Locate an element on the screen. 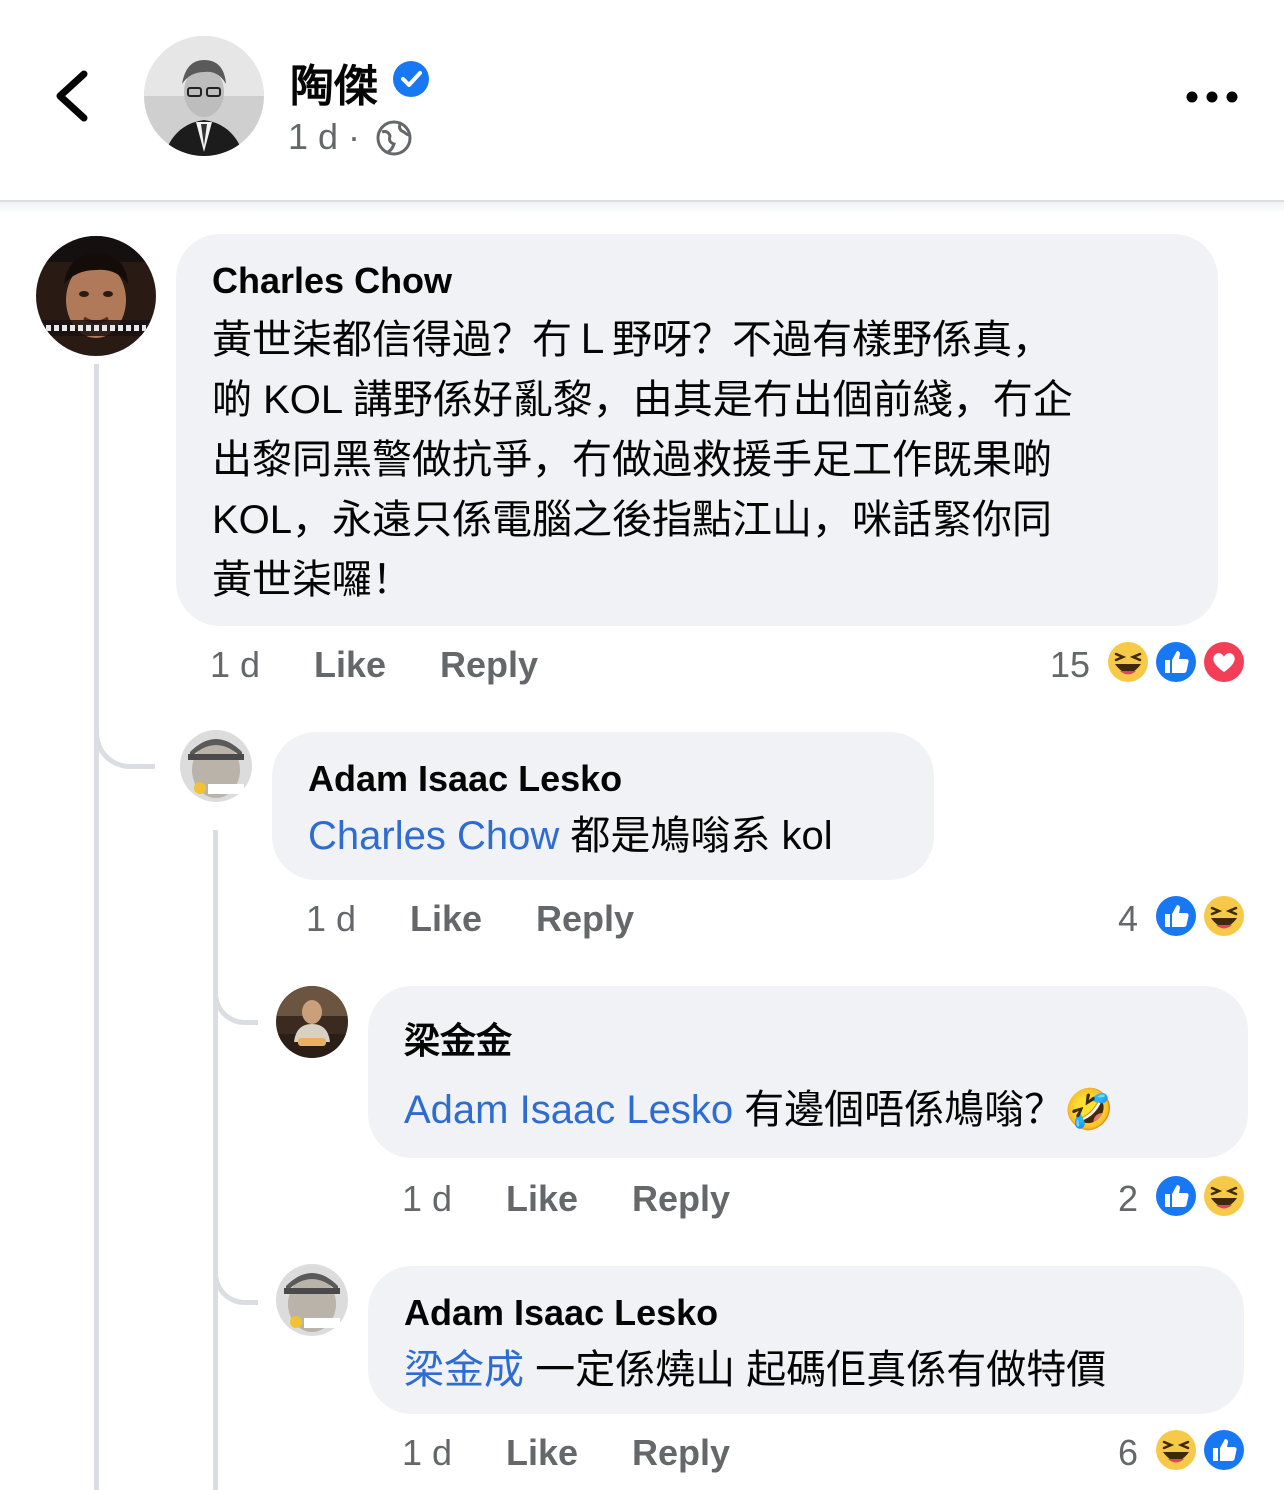 This screenshot has height=1490, width=1284. mention-link: Adam Isaac Lesko is located at coordinates (568, 1110).